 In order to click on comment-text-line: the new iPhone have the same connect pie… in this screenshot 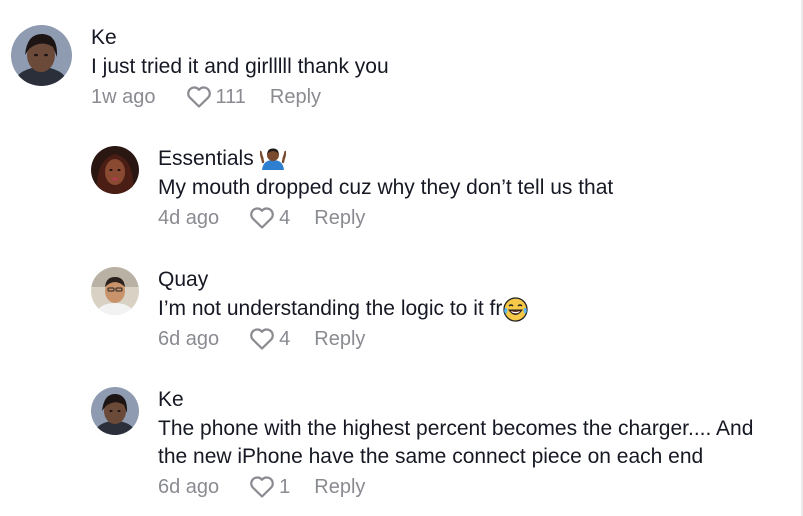, I will do `click(431, 456)`.